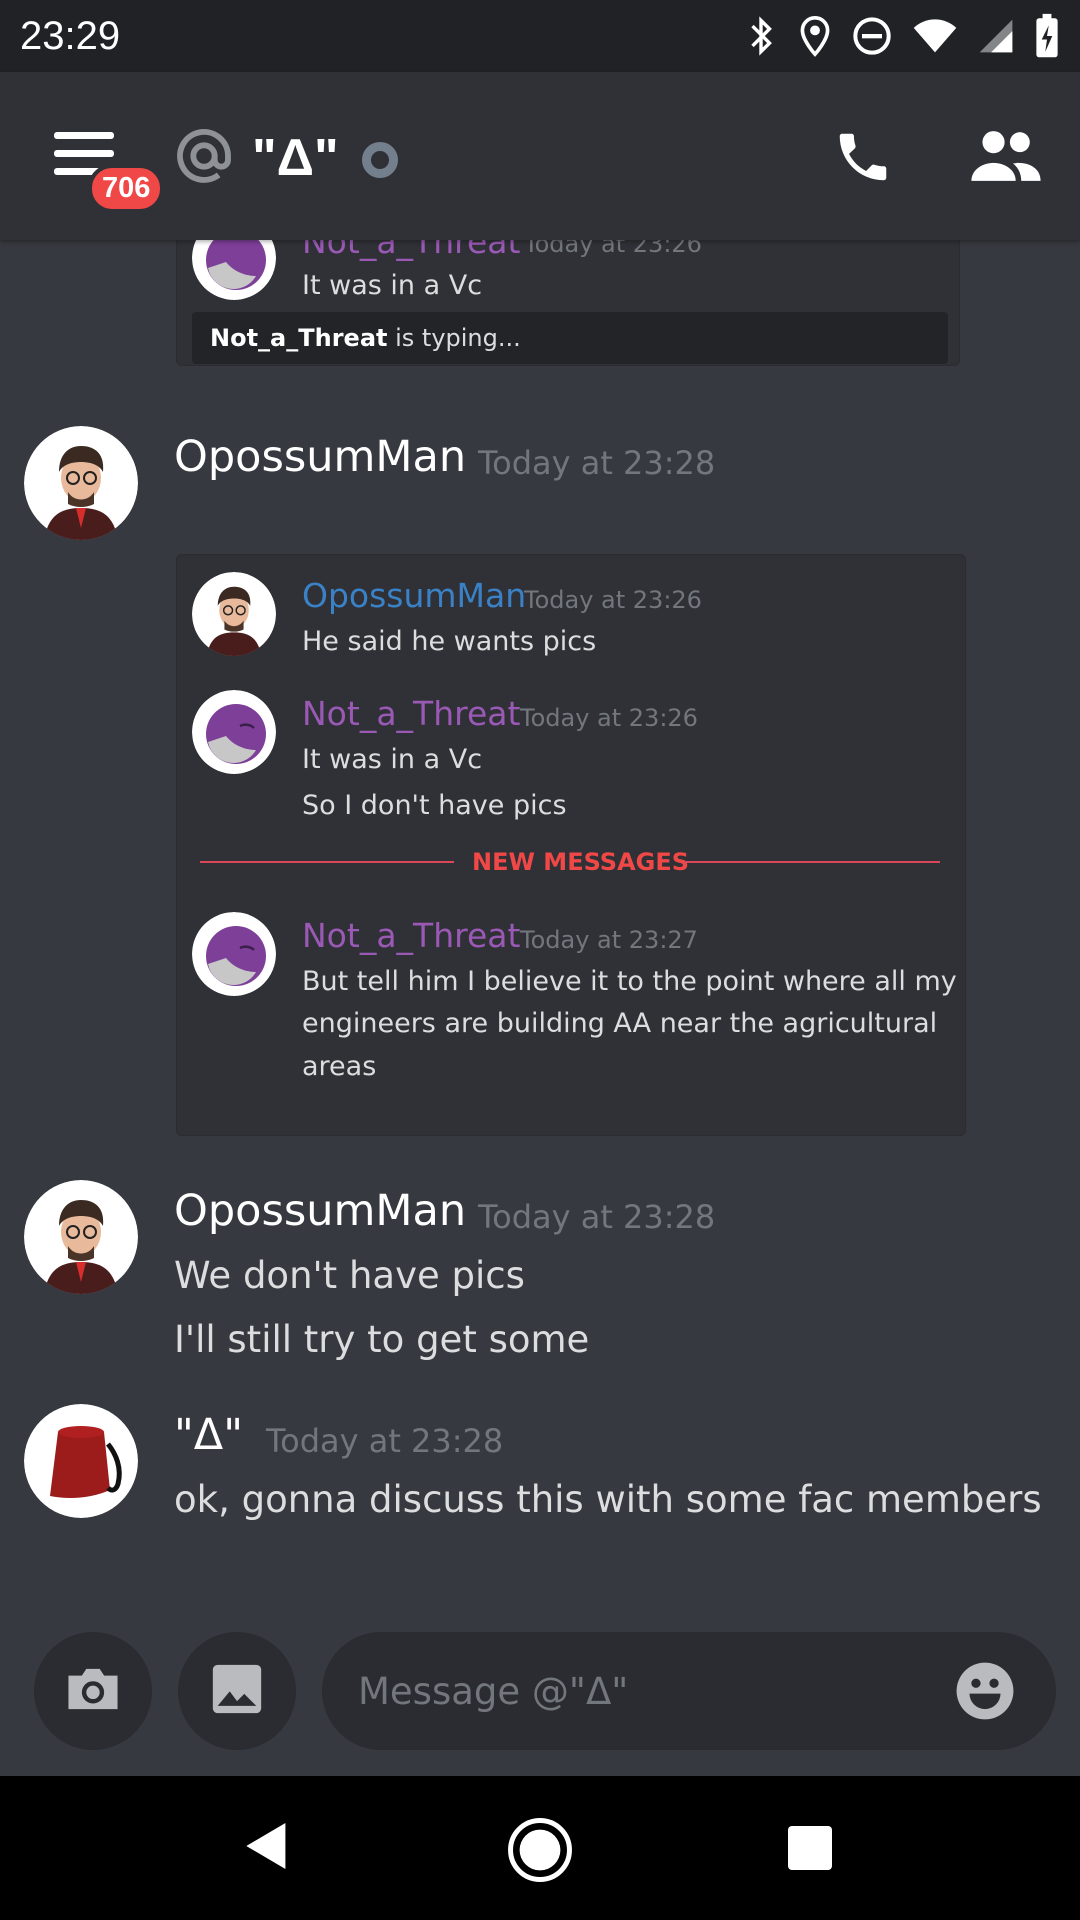  I want to click on offline-status-icon, so click(380, 160).